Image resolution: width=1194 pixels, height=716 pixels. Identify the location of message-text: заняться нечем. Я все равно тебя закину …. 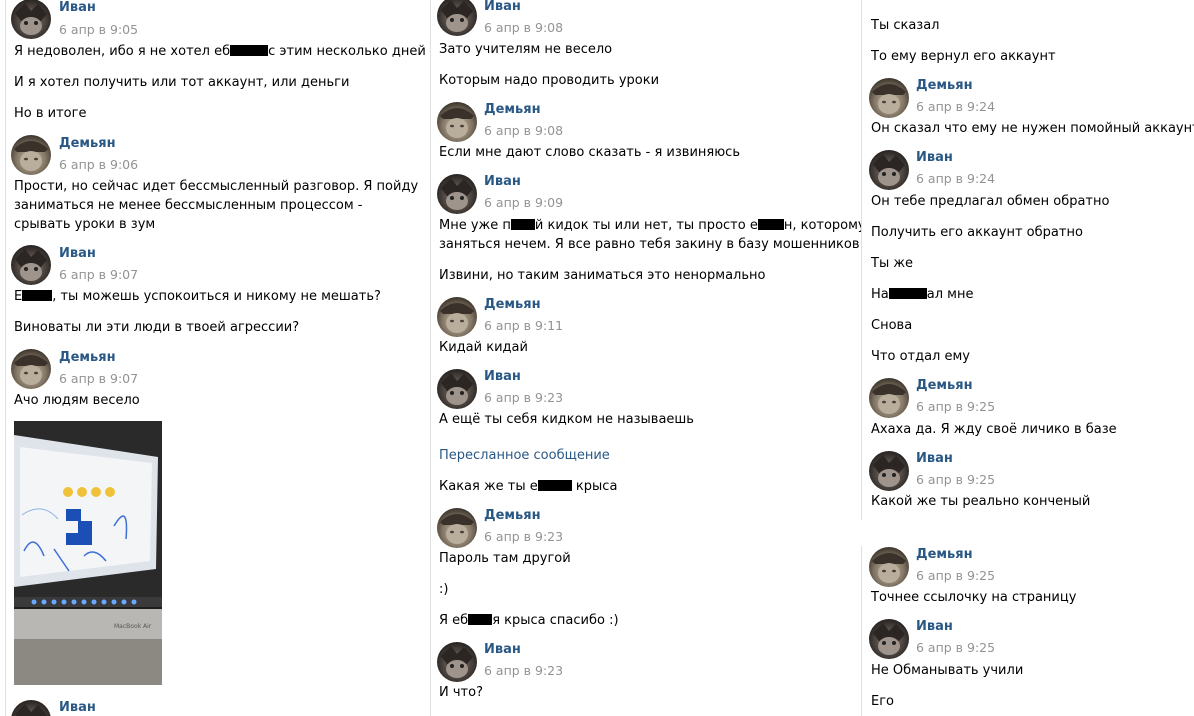
(649, 244).